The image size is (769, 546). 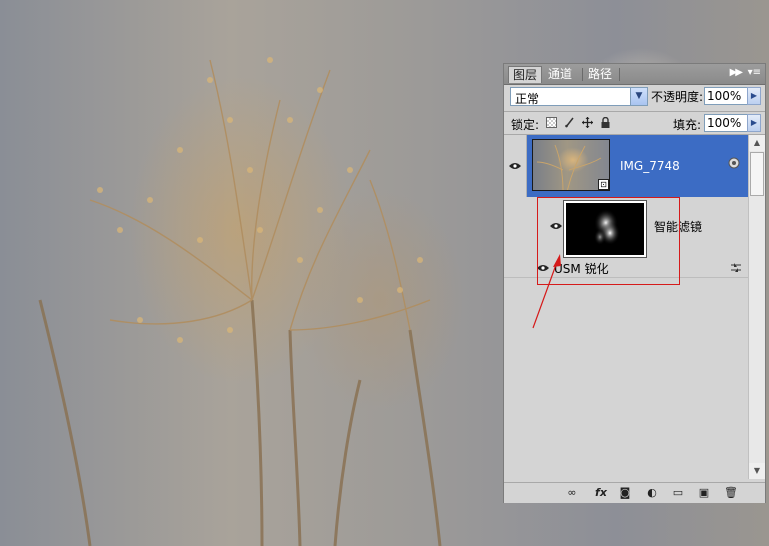 I want to click on fill-label: 填充:, so click(x=687, y=125).